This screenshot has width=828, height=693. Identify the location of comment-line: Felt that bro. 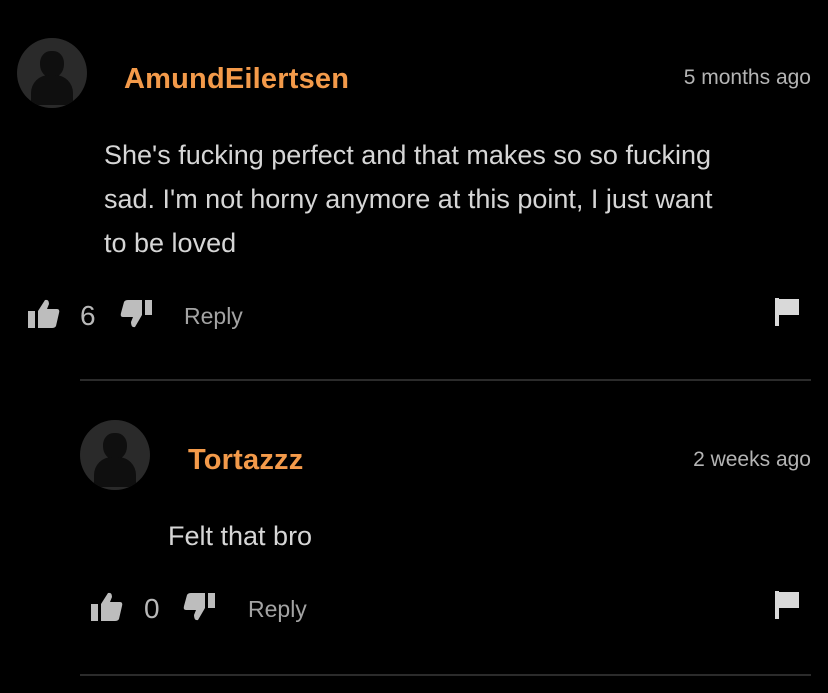
(240, 536).